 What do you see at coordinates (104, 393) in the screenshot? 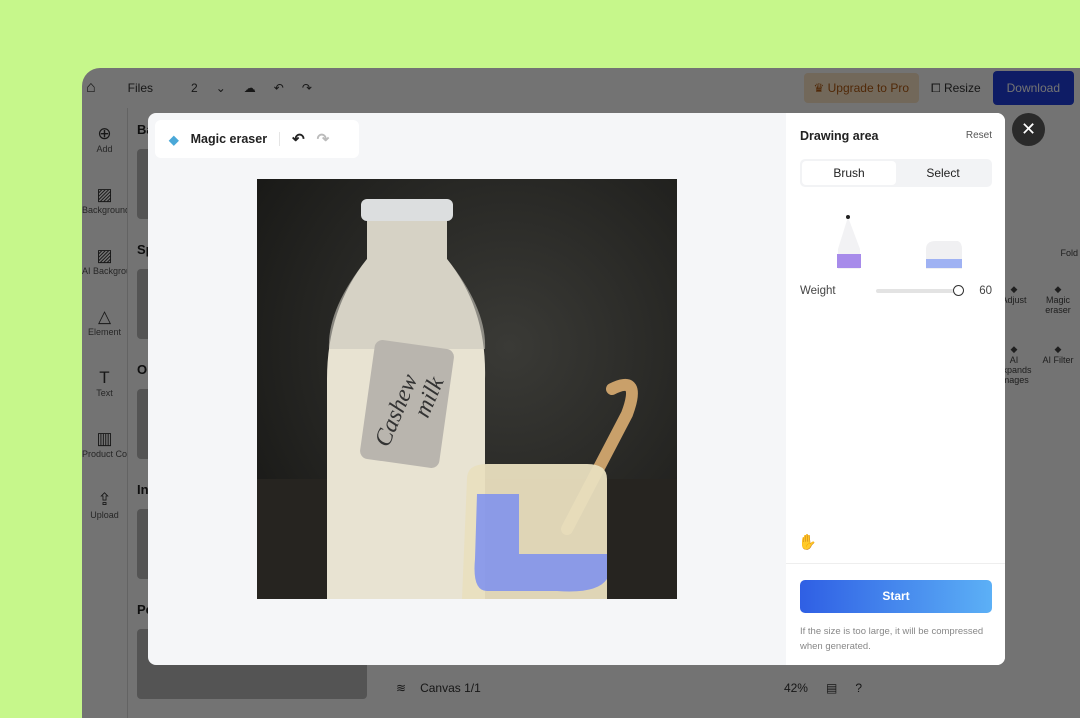
I see `sidebar-item-label: Text` at bounding box center [104, 393].